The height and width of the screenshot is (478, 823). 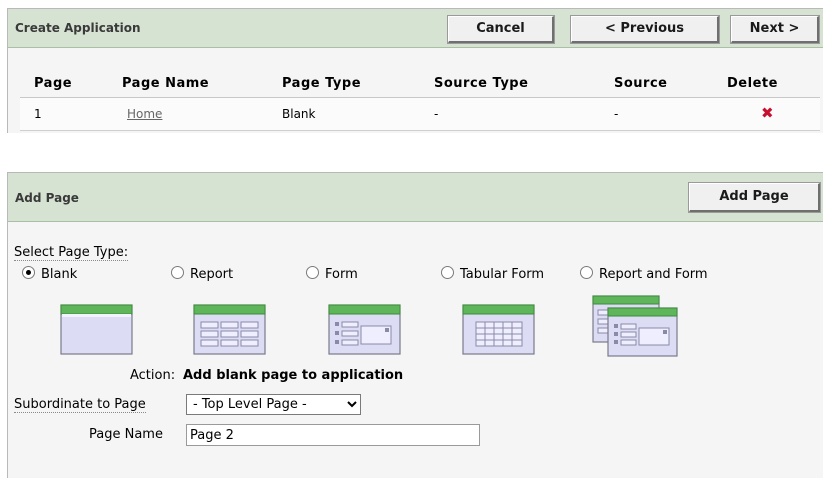 I want to click on add-page-button: Add Page, so click(x=754, y=197).